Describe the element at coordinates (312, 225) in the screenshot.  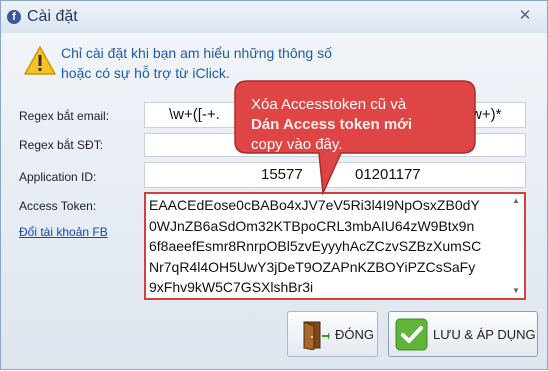
I see `token-line: 0WJnZB6aSdOm32KTBpoCRL3mbAIU64zW9Btx9n` at that location.